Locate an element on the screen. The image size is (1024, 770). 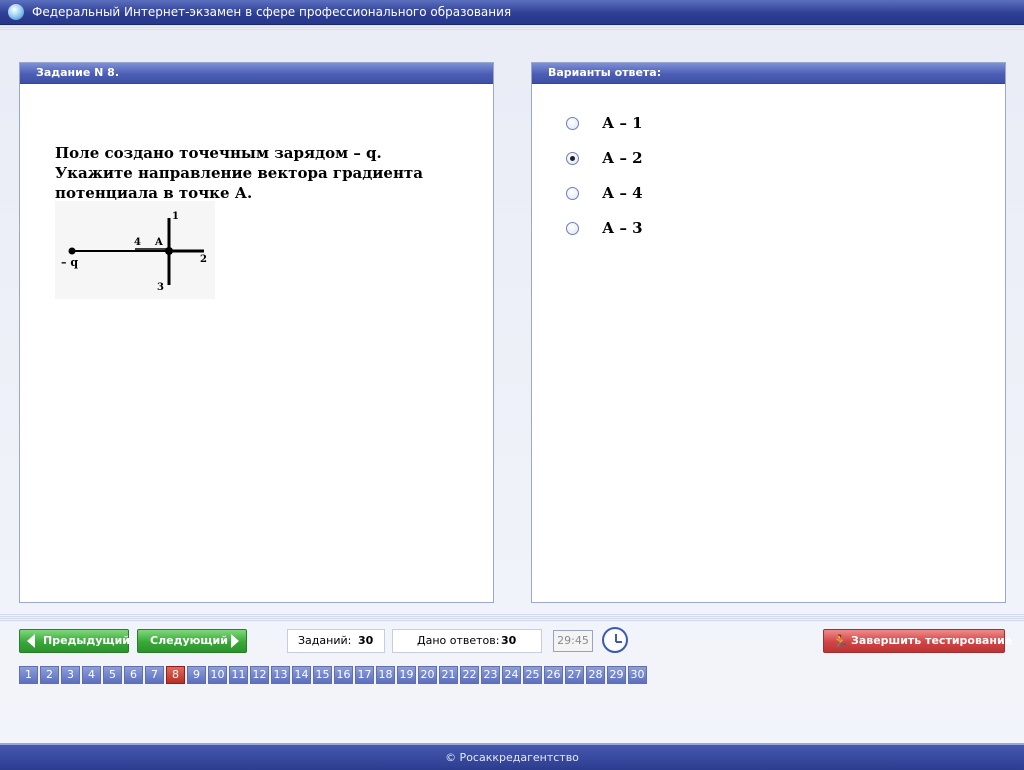
tasks-count-box: Заданий: 30 is located at coordinates (336, 641).